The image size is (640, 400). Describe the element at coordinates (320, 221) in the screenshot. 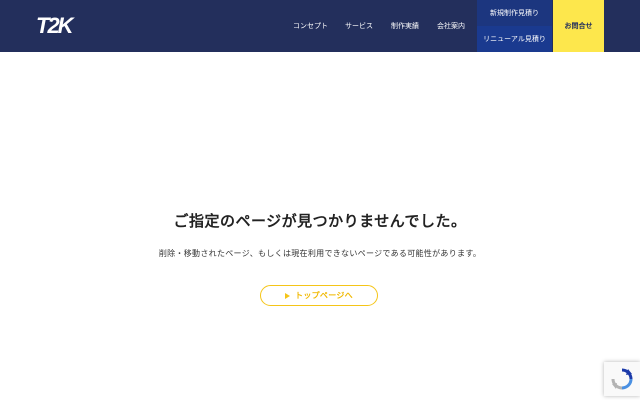

I see `page-title: ご指定のページが見つかりませんでした。` at that location.